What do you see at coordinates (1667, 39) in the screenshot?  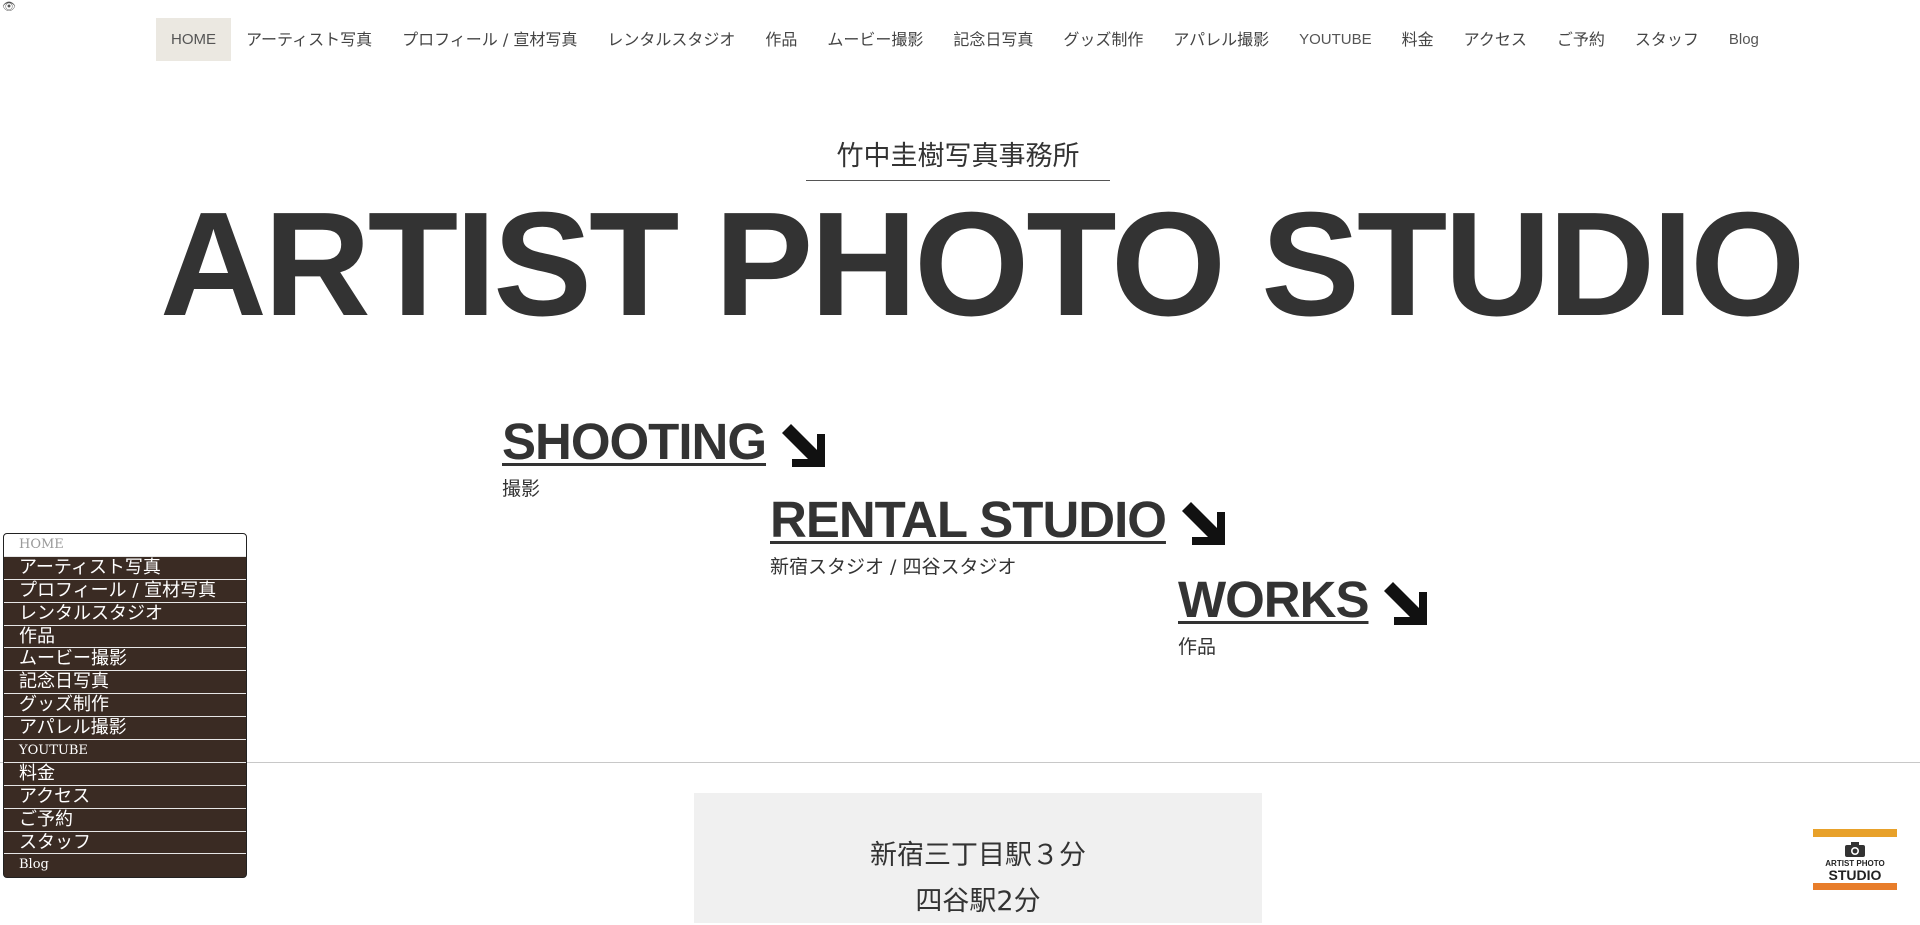 I see `nav-item-staff: スタッフ` at bounding box center [1667, 39].